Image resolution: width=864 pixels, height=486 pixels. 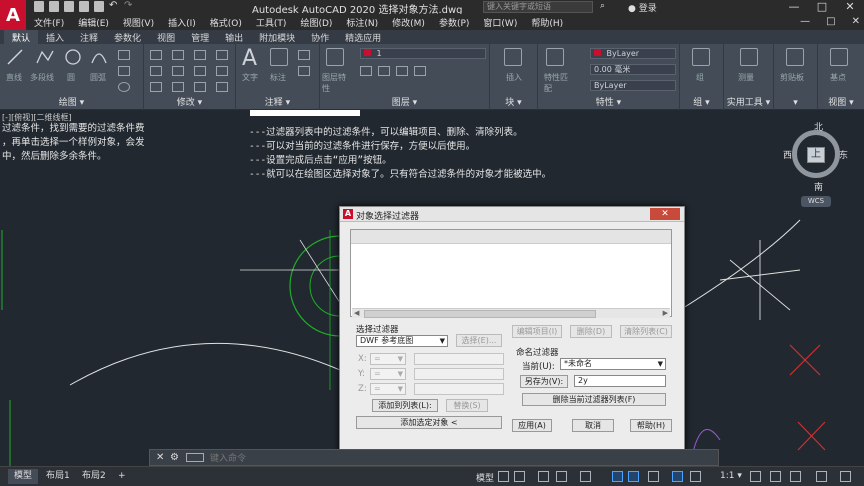 What do you see at coordinates (585, 476) in the screenshot?
I see `isodraft-icon` at bounding box center [585, 476].